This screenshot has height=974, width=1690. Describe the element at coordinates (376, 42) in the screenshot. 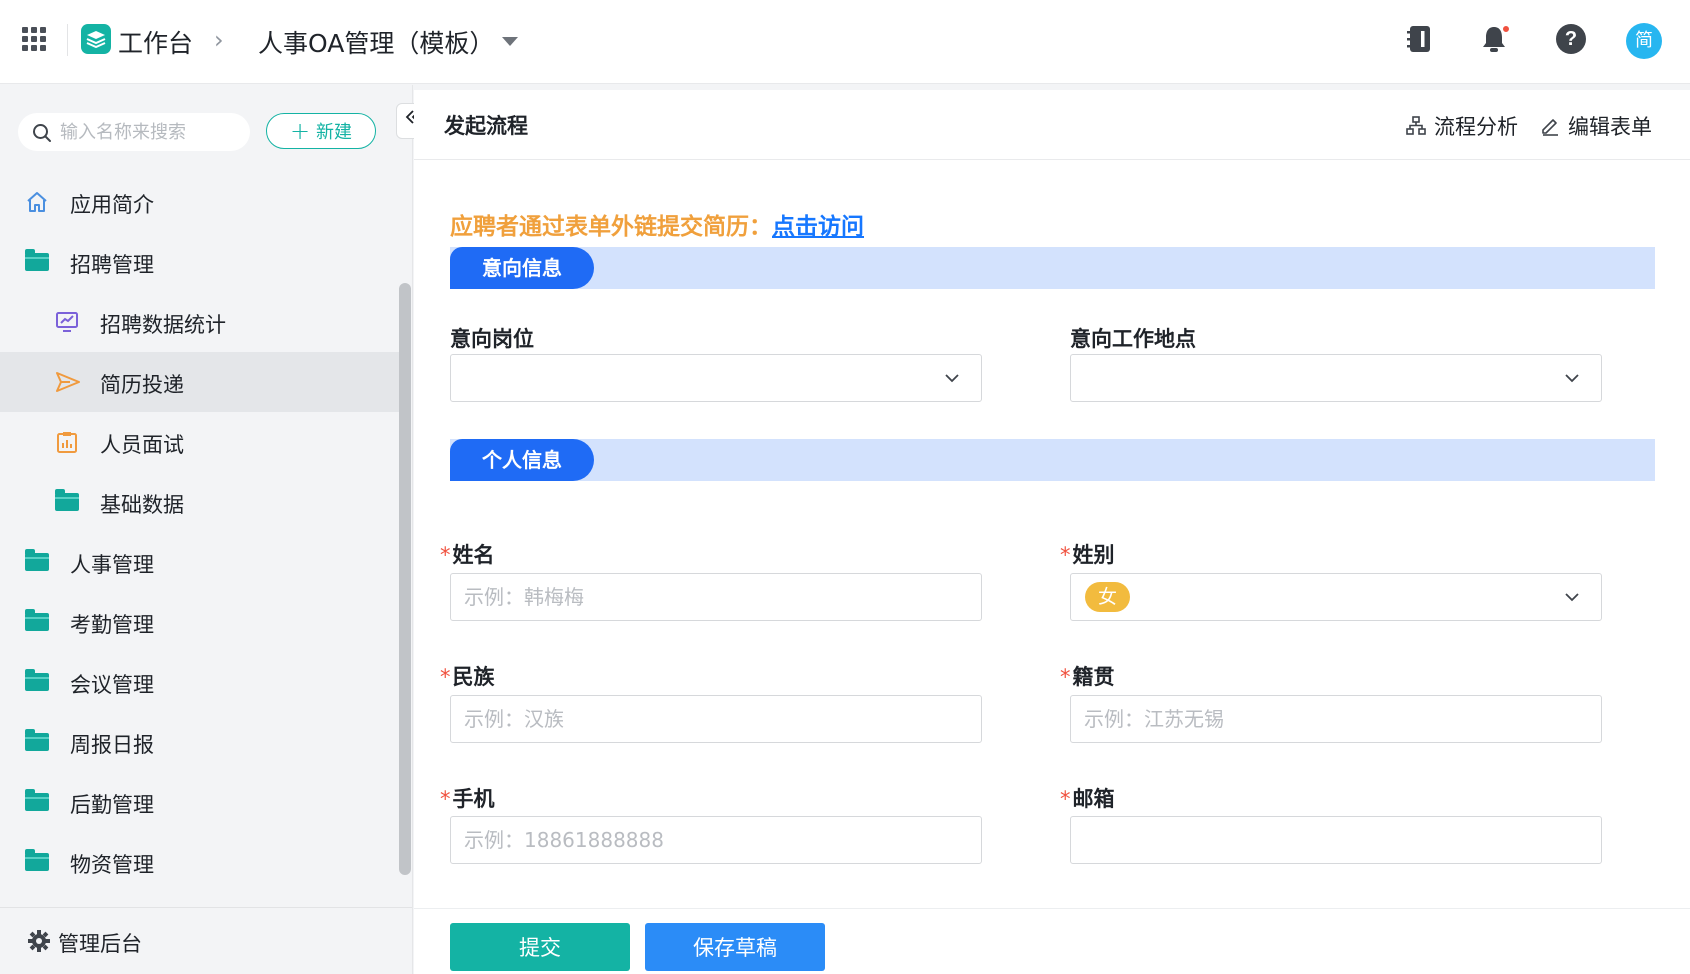

I see `app-title: 人事OA管理（模板）` at that location.